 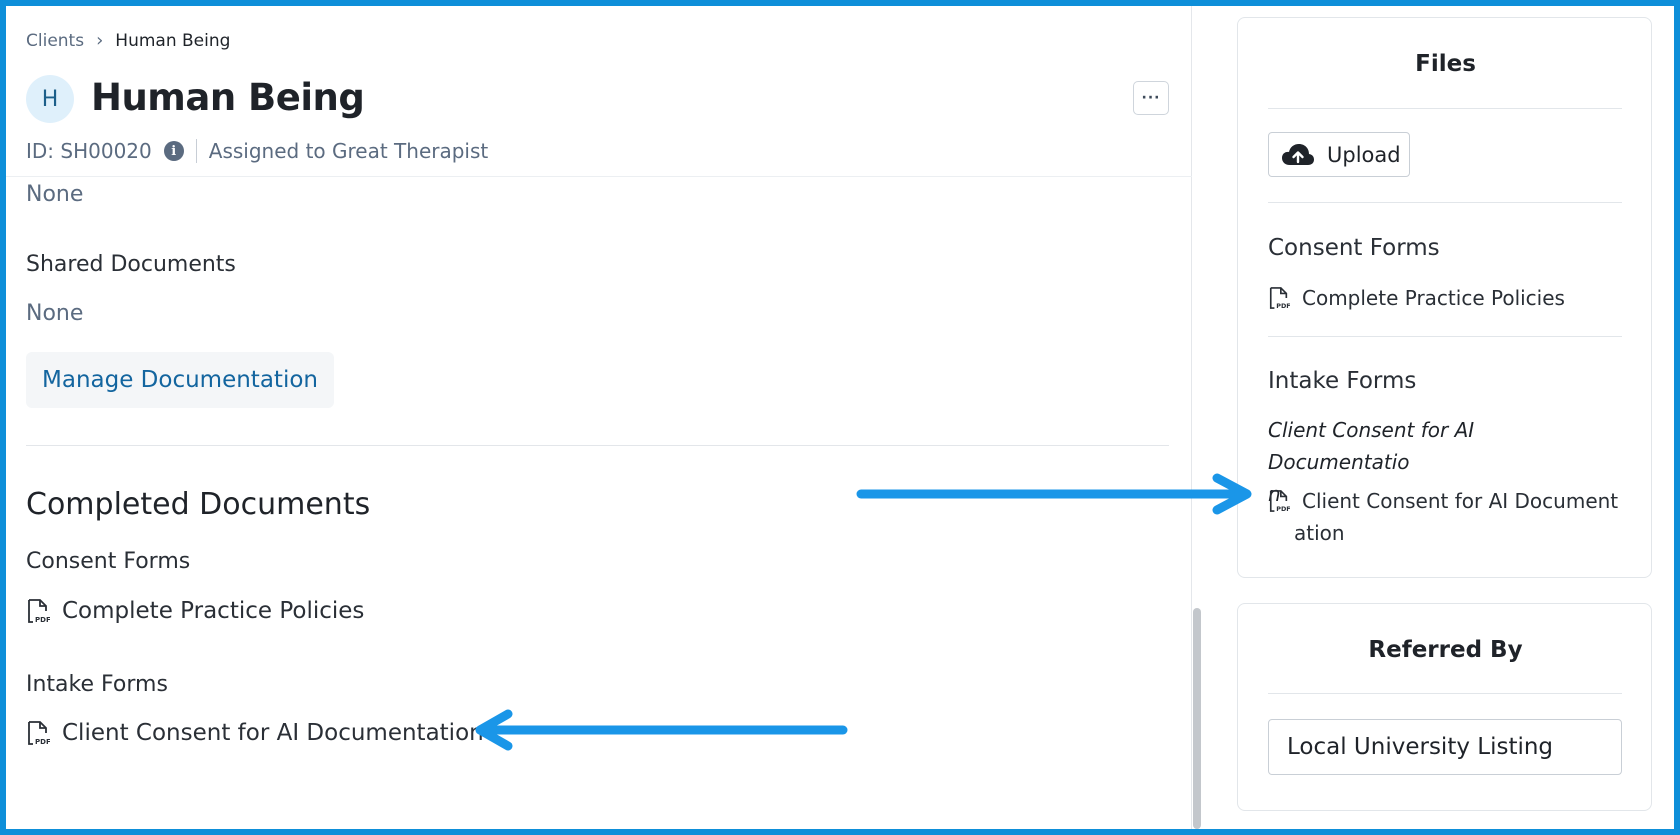 What do you see at coordinates (55, 194) in the screenshot?
I see `documents-none: None` at bounding box center [55, 194].